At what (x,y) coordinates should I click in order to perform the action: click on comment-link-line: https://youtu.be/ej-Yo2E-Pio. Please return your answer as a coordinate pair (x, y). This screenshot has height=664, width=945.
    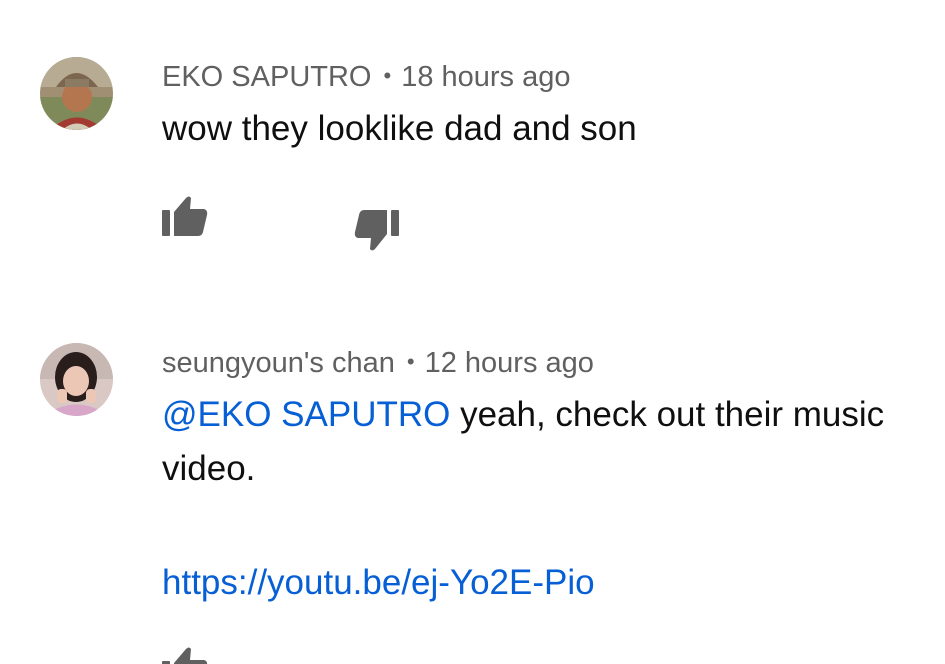
    Looking at the image, I should click on (542, 583).